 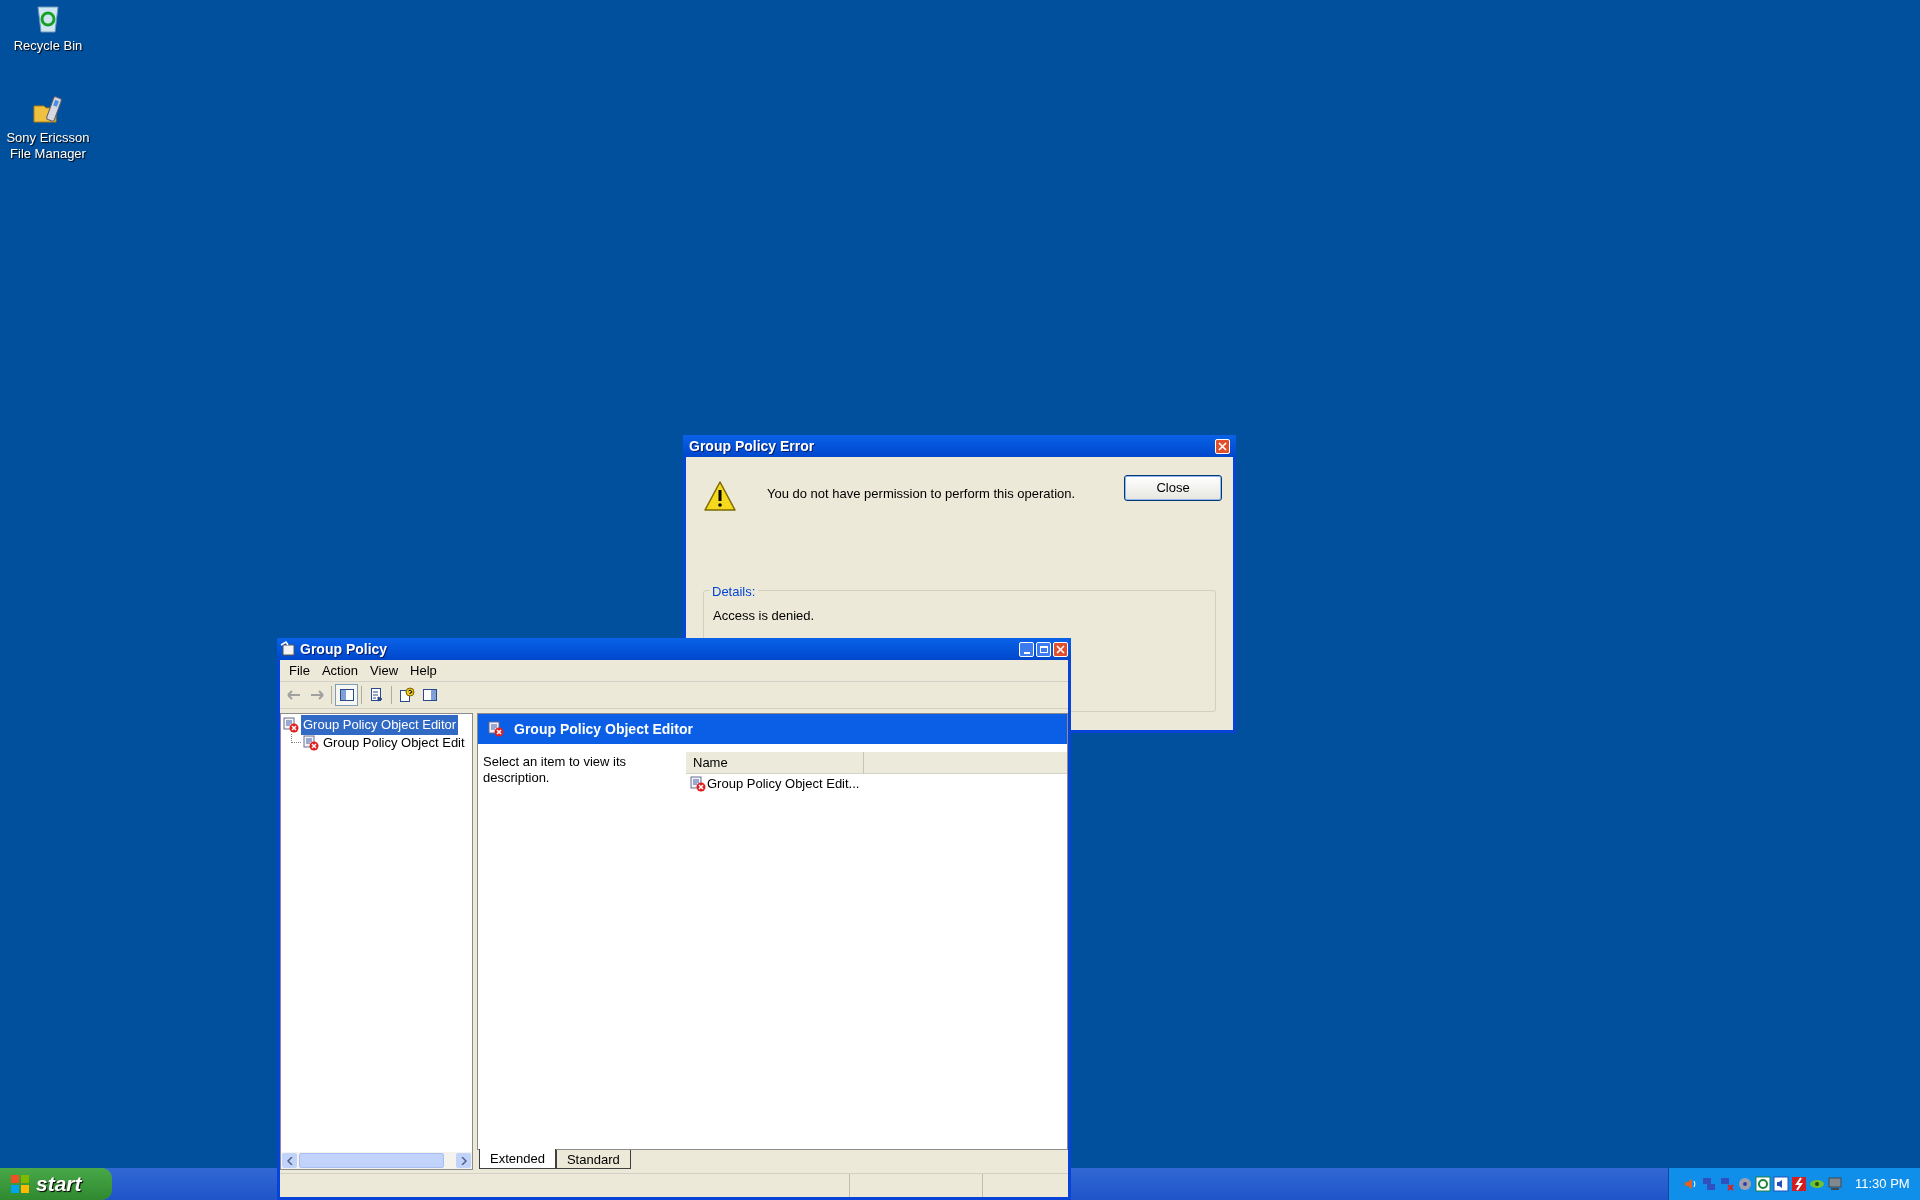 I want to click on tree-item: Group Policy Object Edit, so click(x=394, y=743).